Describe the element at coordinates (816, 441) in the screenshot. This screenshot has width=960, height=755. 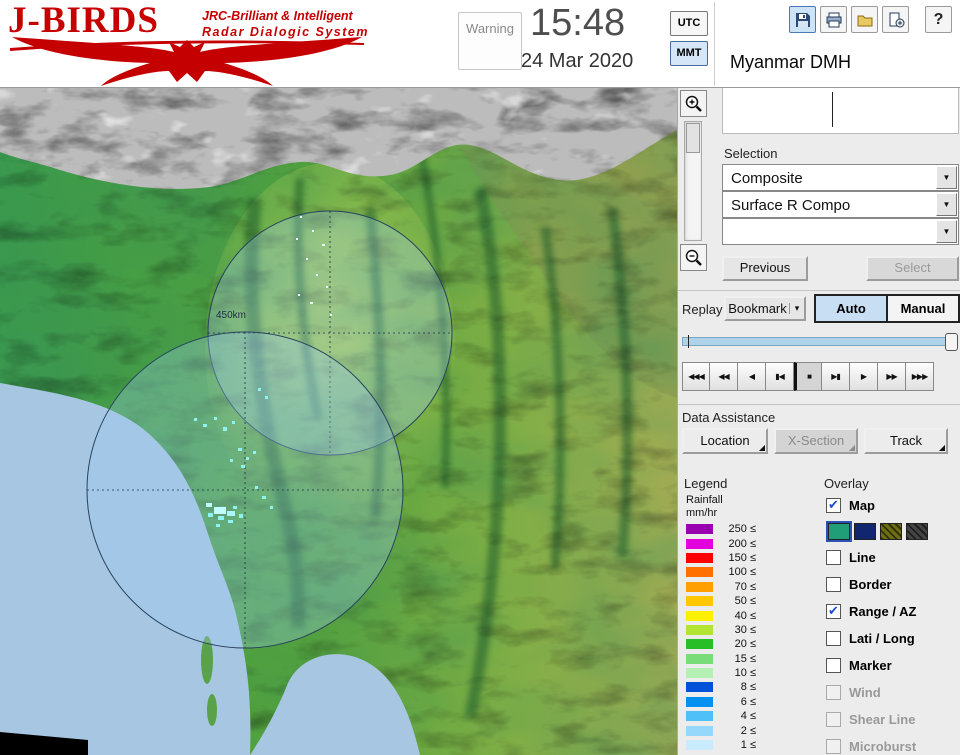
I see `x-section-button: X-Section ◢` at that location.